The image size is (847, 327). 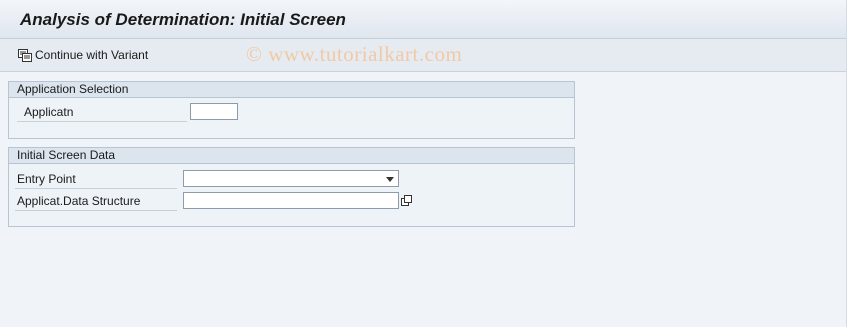 I want to click on initial-screen-data-title: Initial Screen Data, so click(x=291, y=156).